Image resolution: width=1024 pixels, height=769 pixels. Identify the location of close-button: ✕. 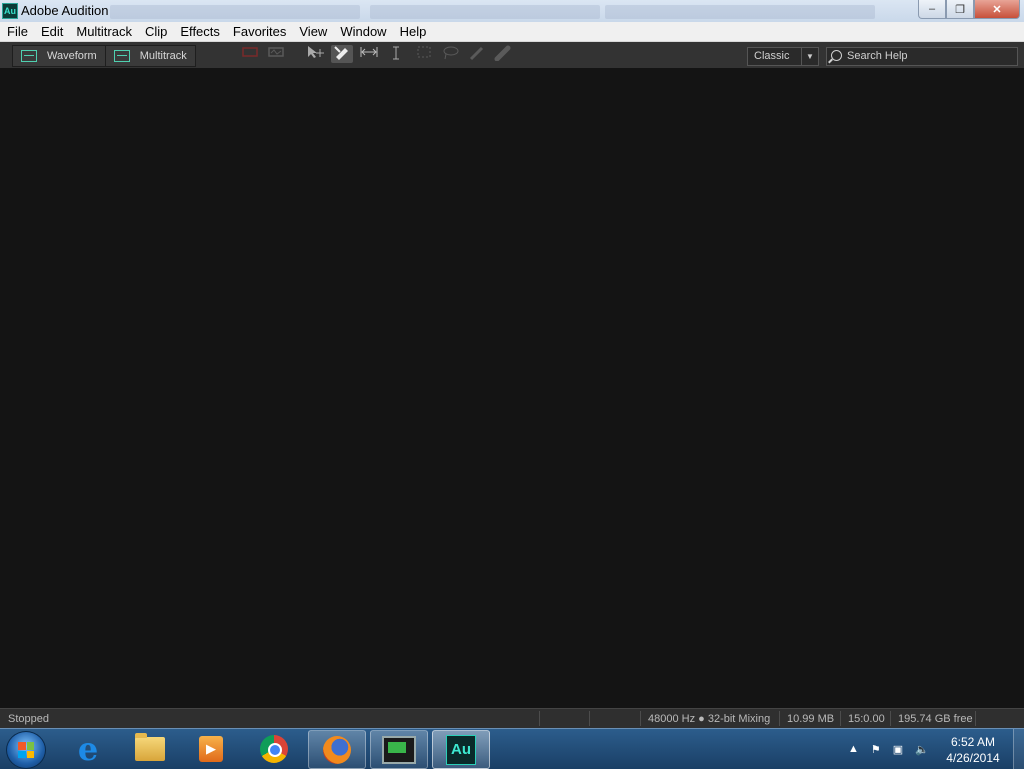
(997, 9).